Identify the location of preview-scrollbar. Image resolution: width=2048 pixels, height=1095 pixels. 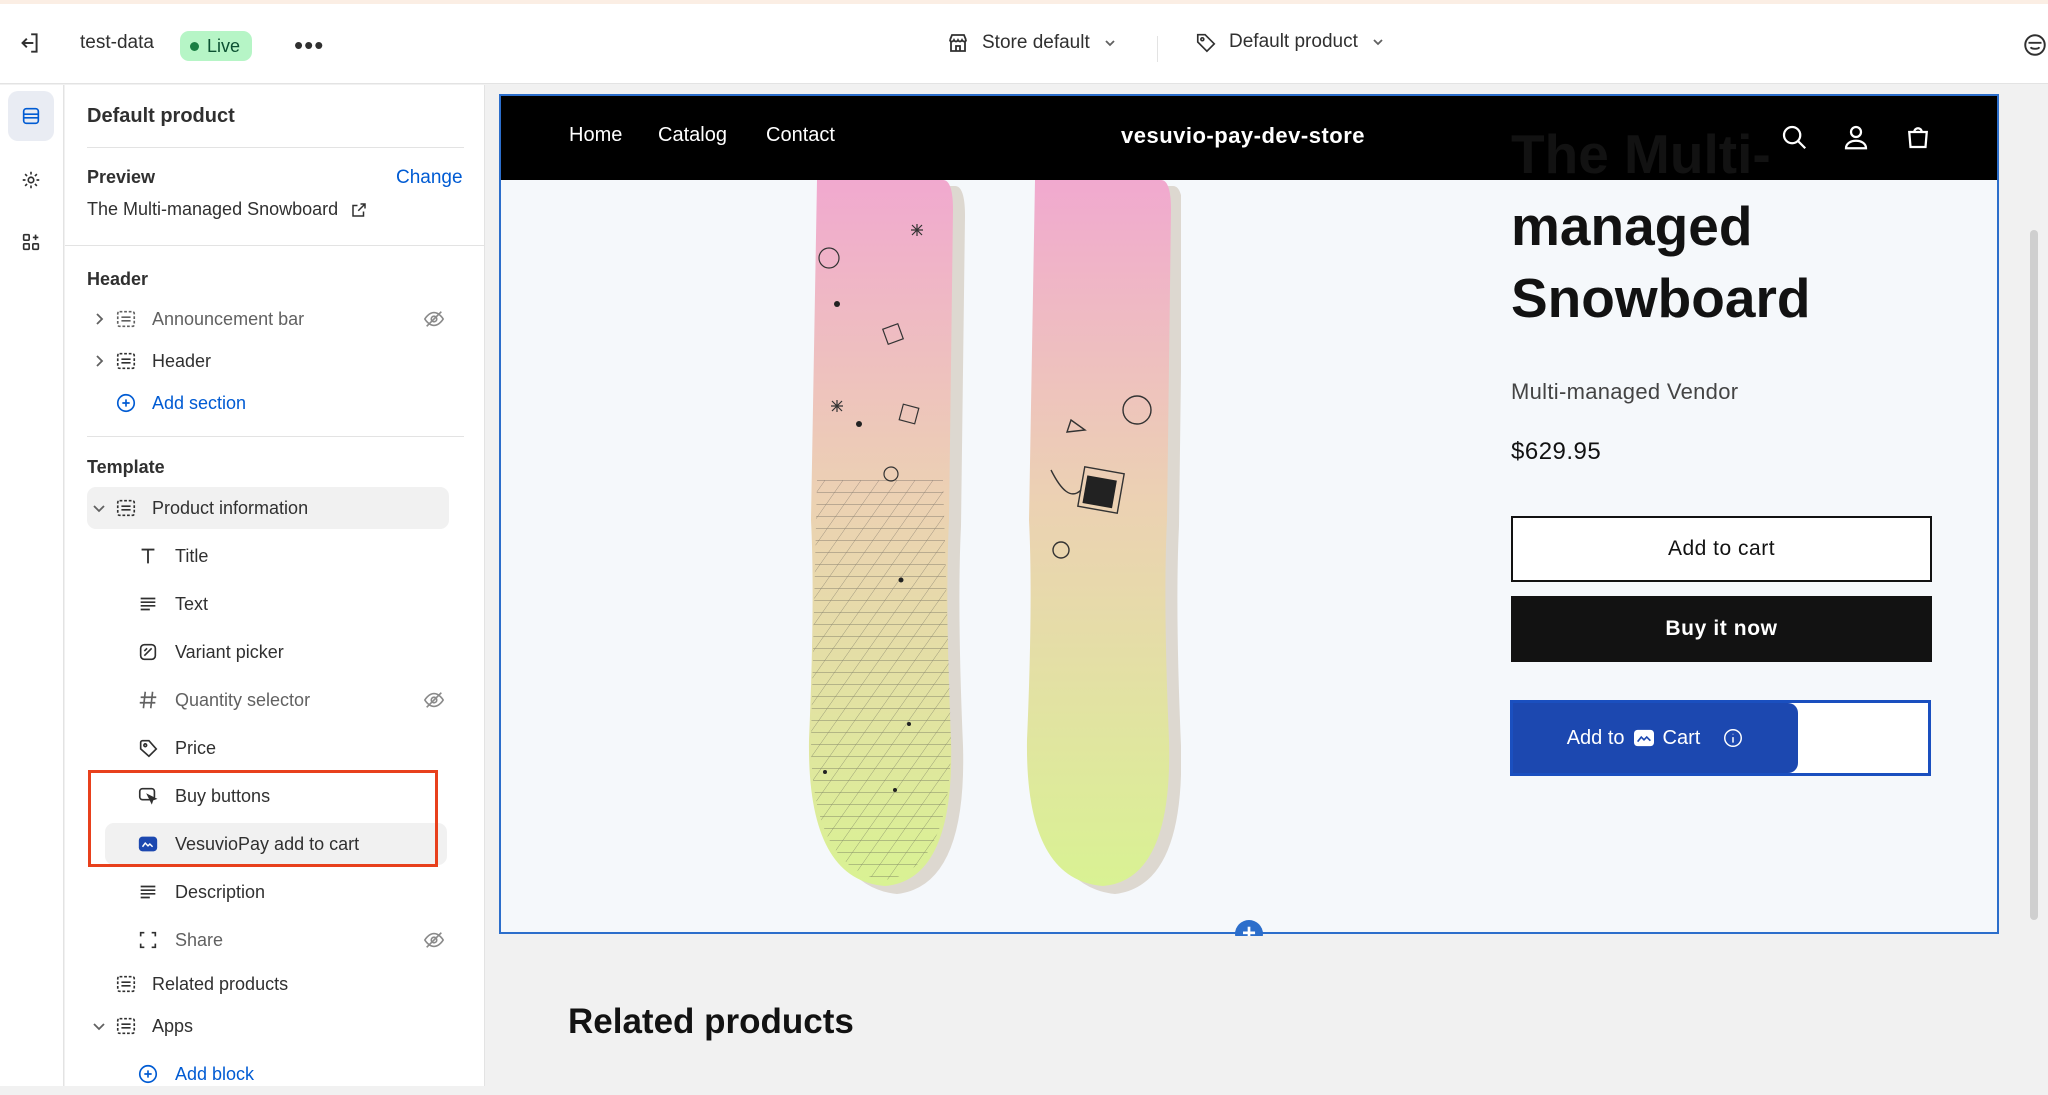
(2034, 575).